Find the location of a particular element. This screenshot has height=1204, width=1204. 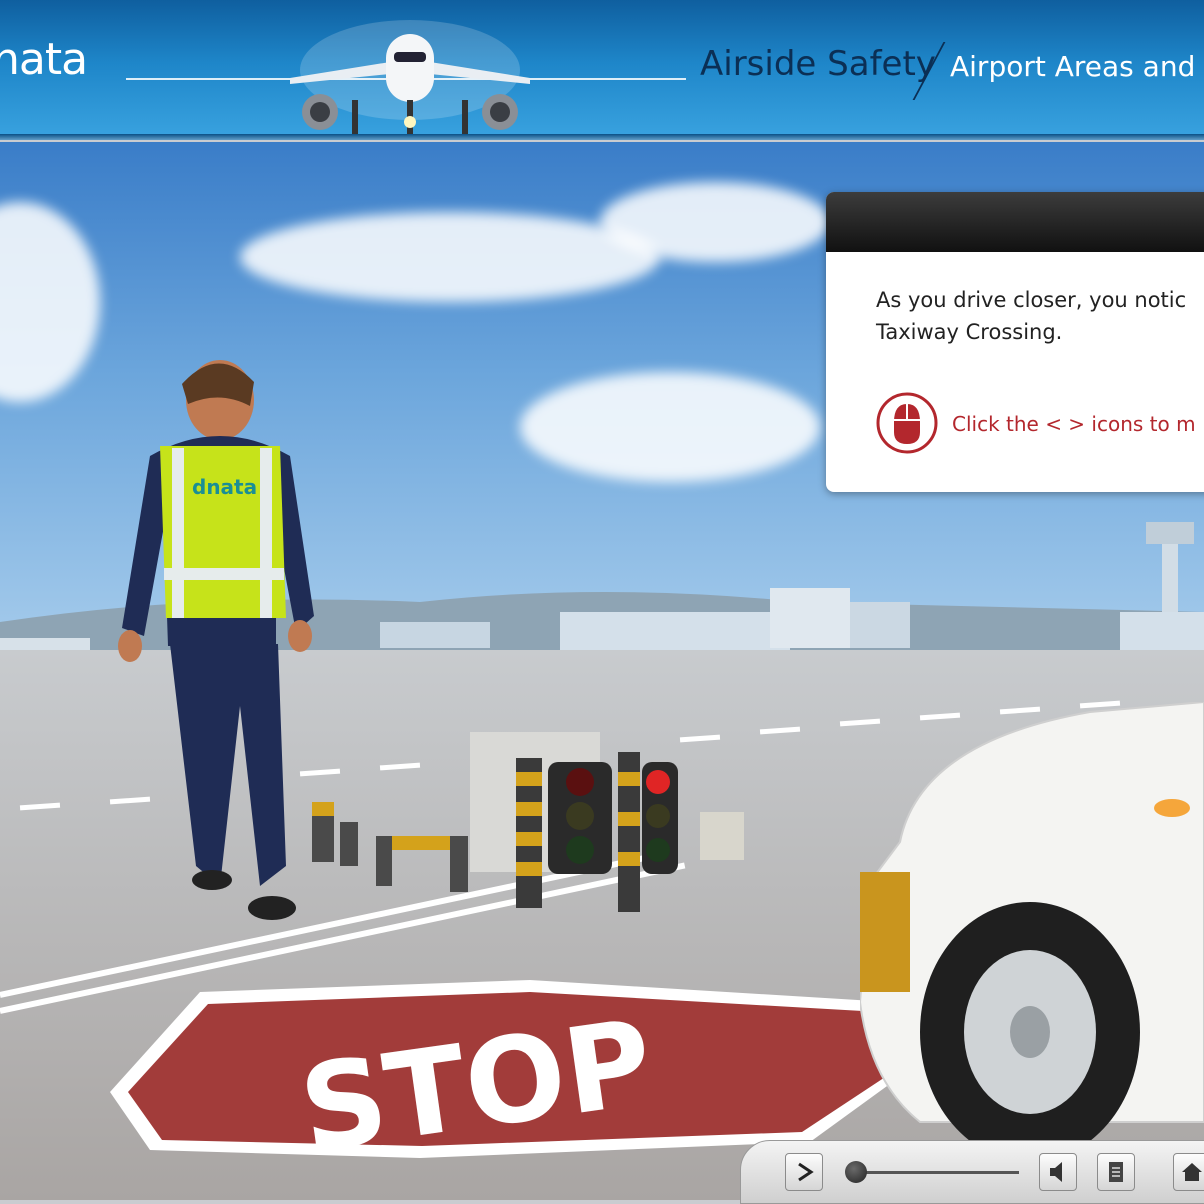

dialog-header-bar is located at coordinates (1015, 222).